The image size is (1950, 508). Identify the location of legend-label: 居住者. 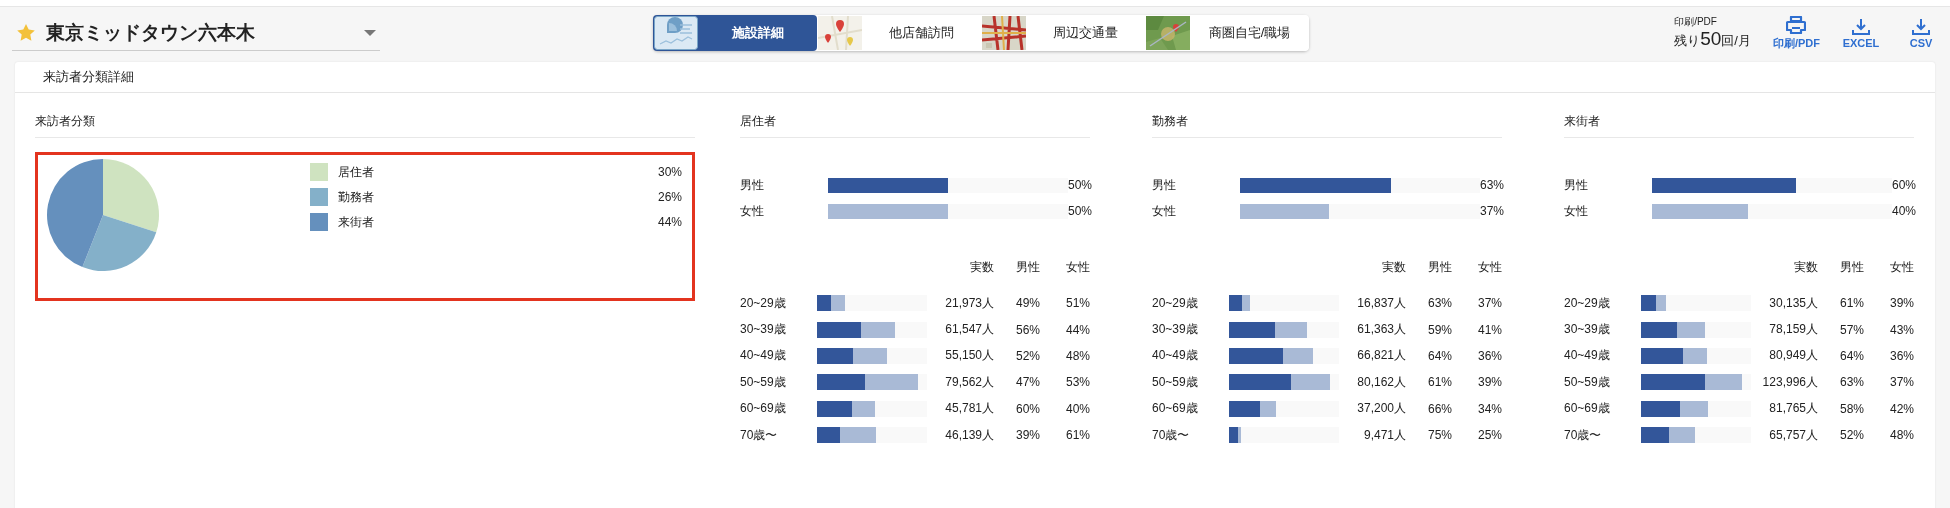
(356, 172).